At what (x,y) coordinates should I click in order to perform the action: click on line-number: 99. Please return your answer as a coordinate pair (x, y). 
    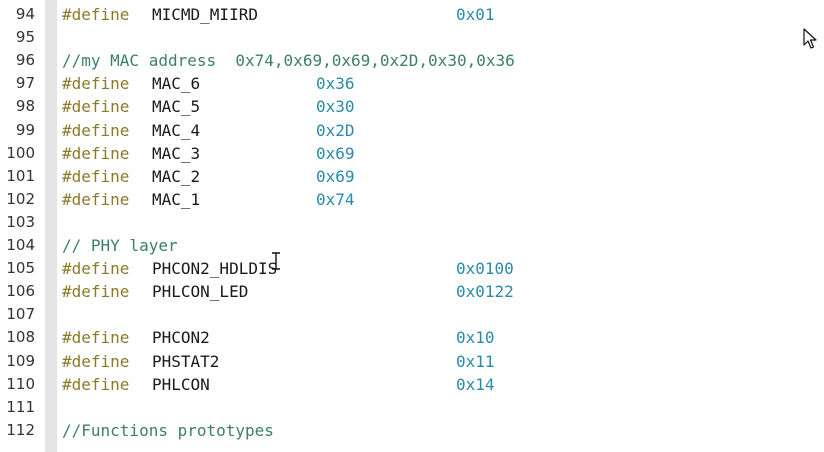
    Looking at the image, I should click on (25, 129).